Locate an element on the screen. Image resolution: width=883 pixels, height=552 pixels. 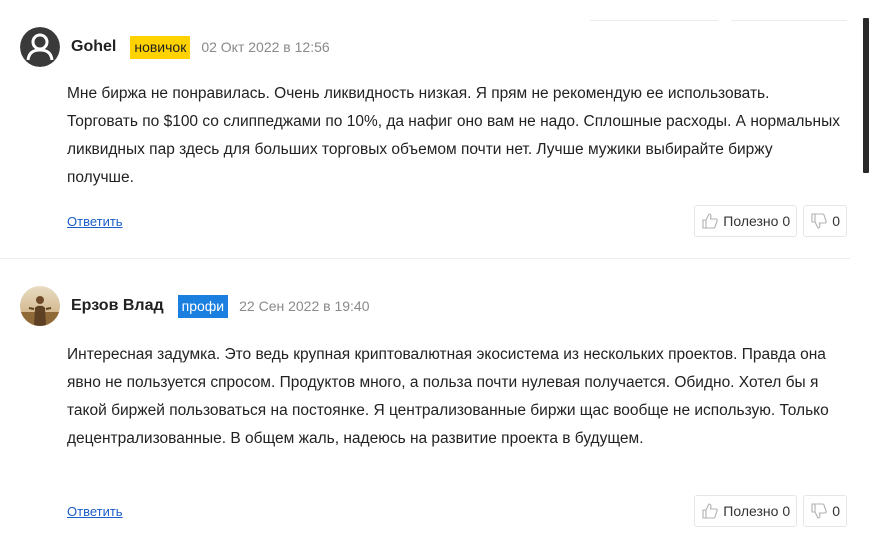
comment-date: 22 Сен 2022 в 19:40 is located at coordinates (304, 306).